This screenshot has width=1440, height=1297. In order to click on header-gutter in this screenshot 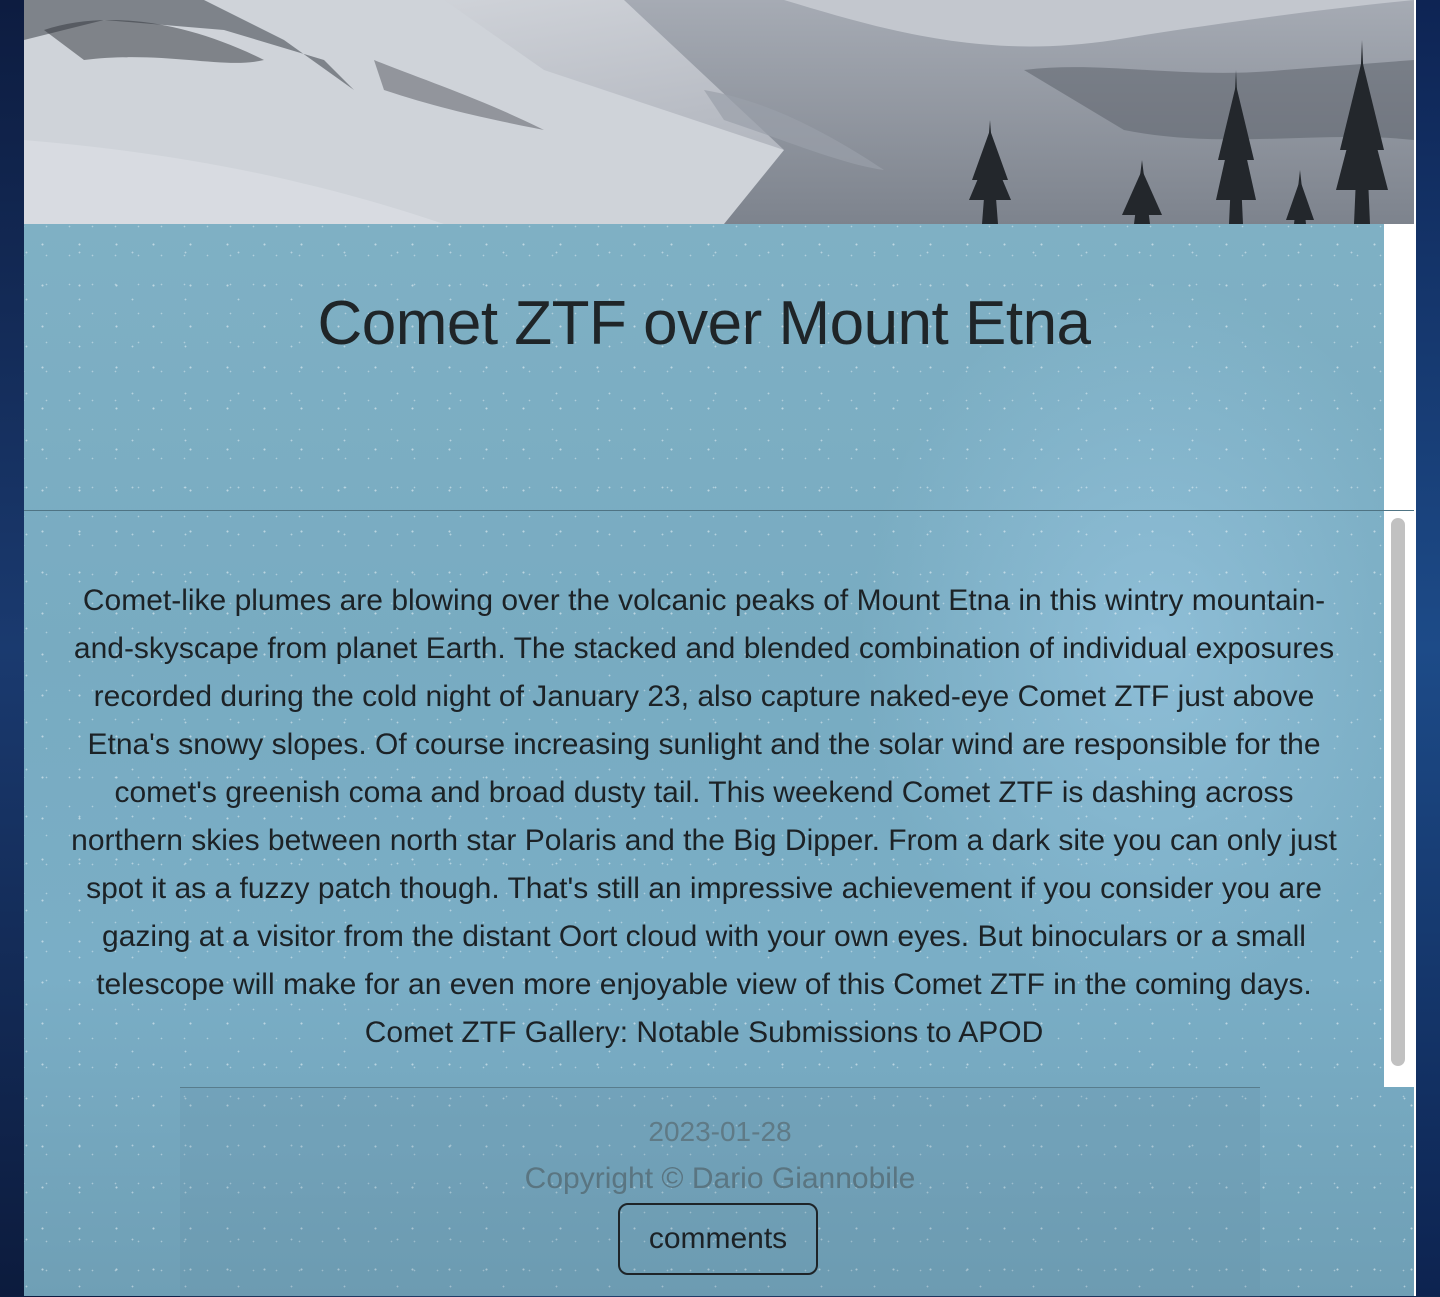, I will do `click(1399, 367)`.